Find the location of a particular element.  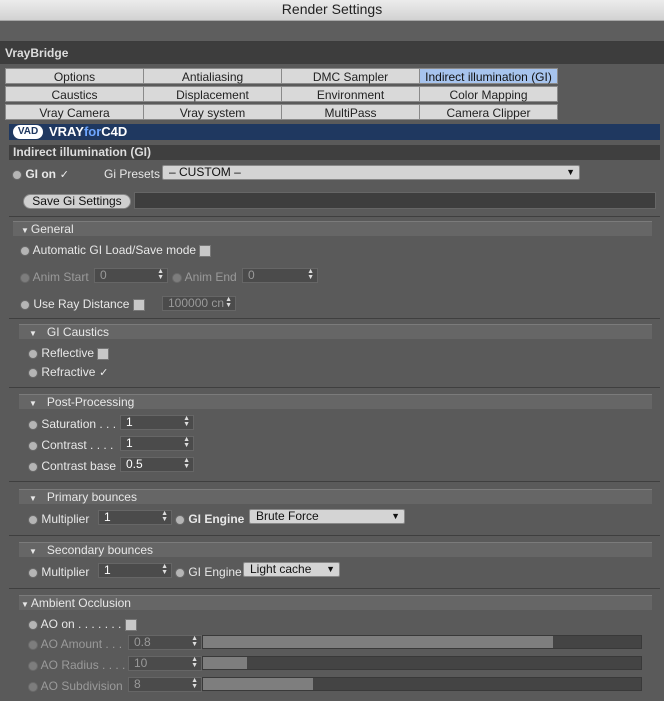

ao-radius-input: 10 ▲ ▼ is located at coordinates (165, 663).